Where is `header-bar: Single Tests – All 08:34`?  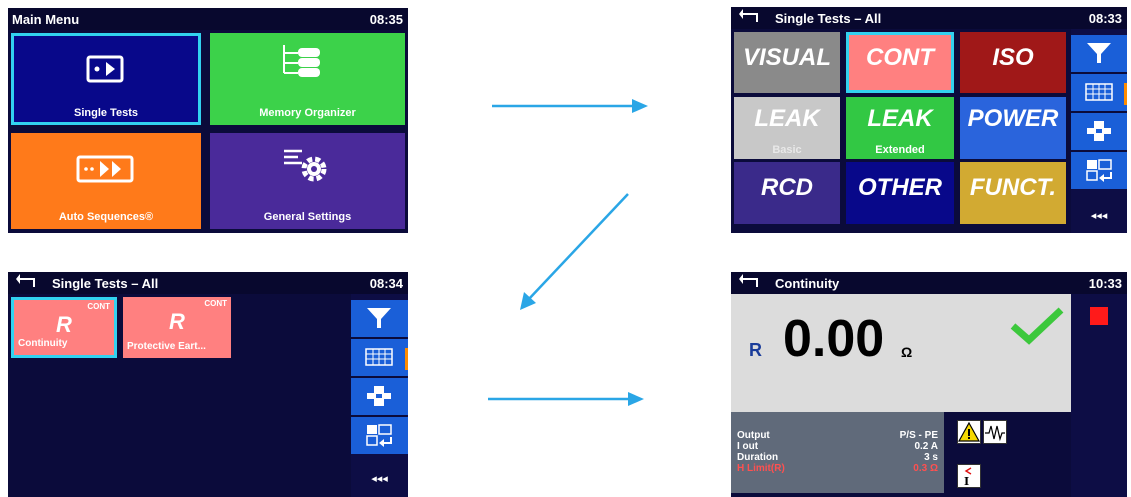
header-bar: Single Tests – All 08:34 is located at coordinates (208, 283).